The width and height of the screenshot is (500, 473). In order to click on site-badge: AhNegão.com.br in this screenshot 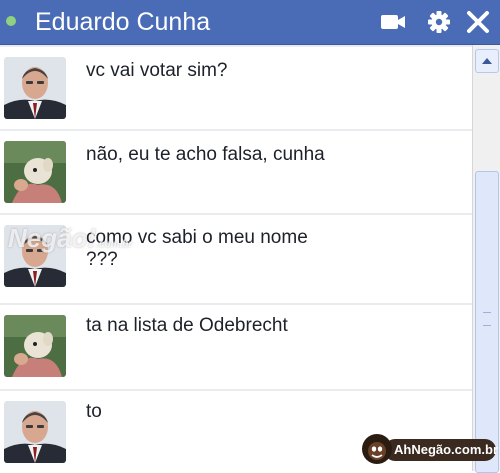, I will do `click(430, 449)`.